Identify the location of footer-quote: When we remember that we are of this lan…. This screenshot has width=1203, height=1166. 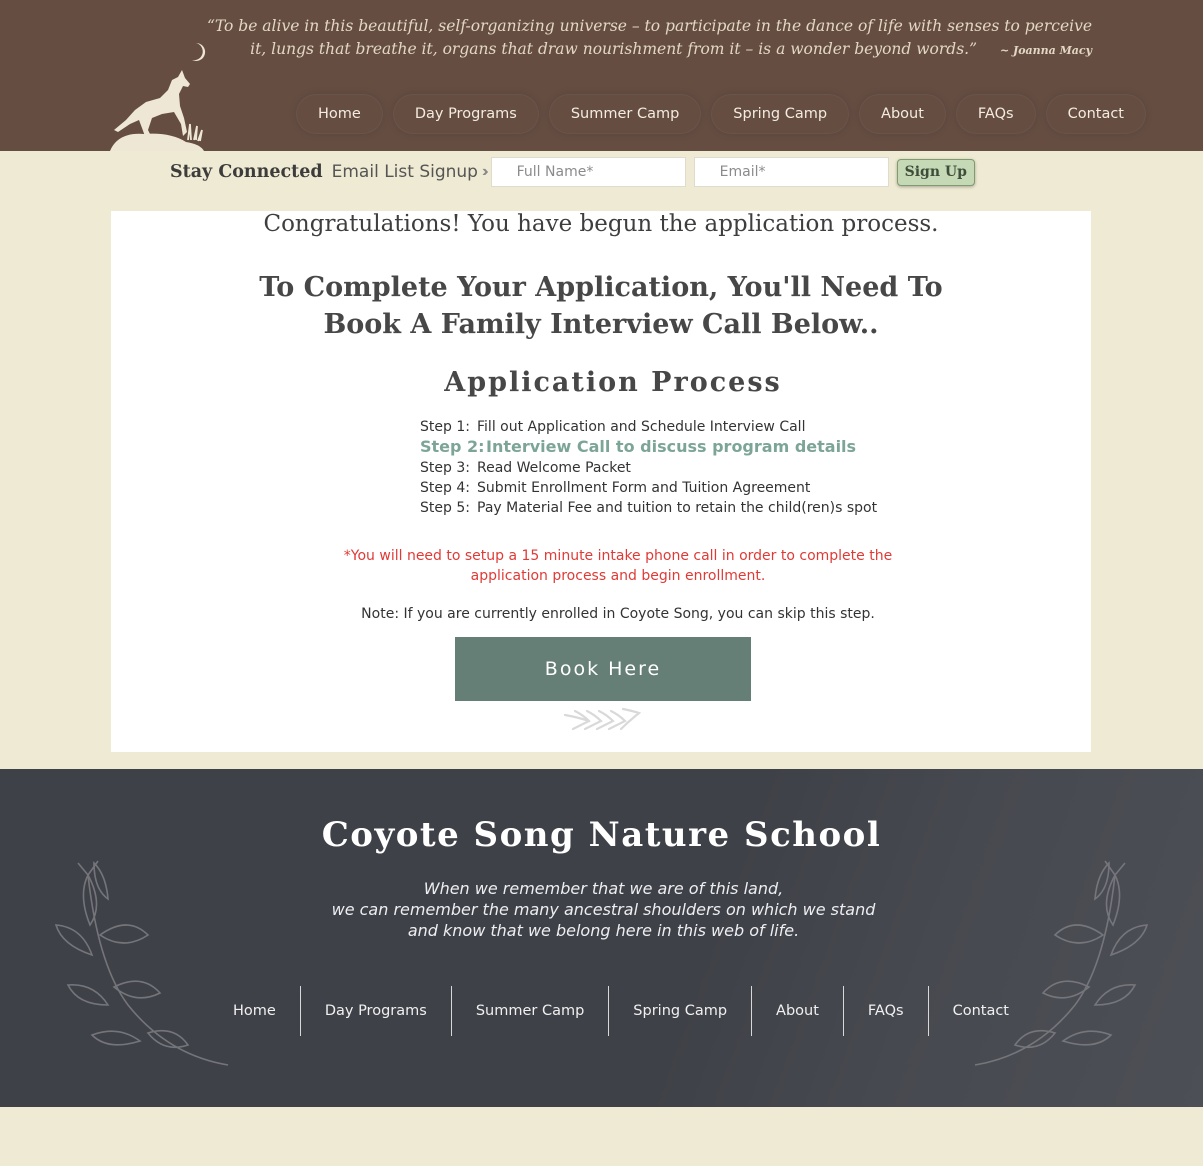
(601, 909).